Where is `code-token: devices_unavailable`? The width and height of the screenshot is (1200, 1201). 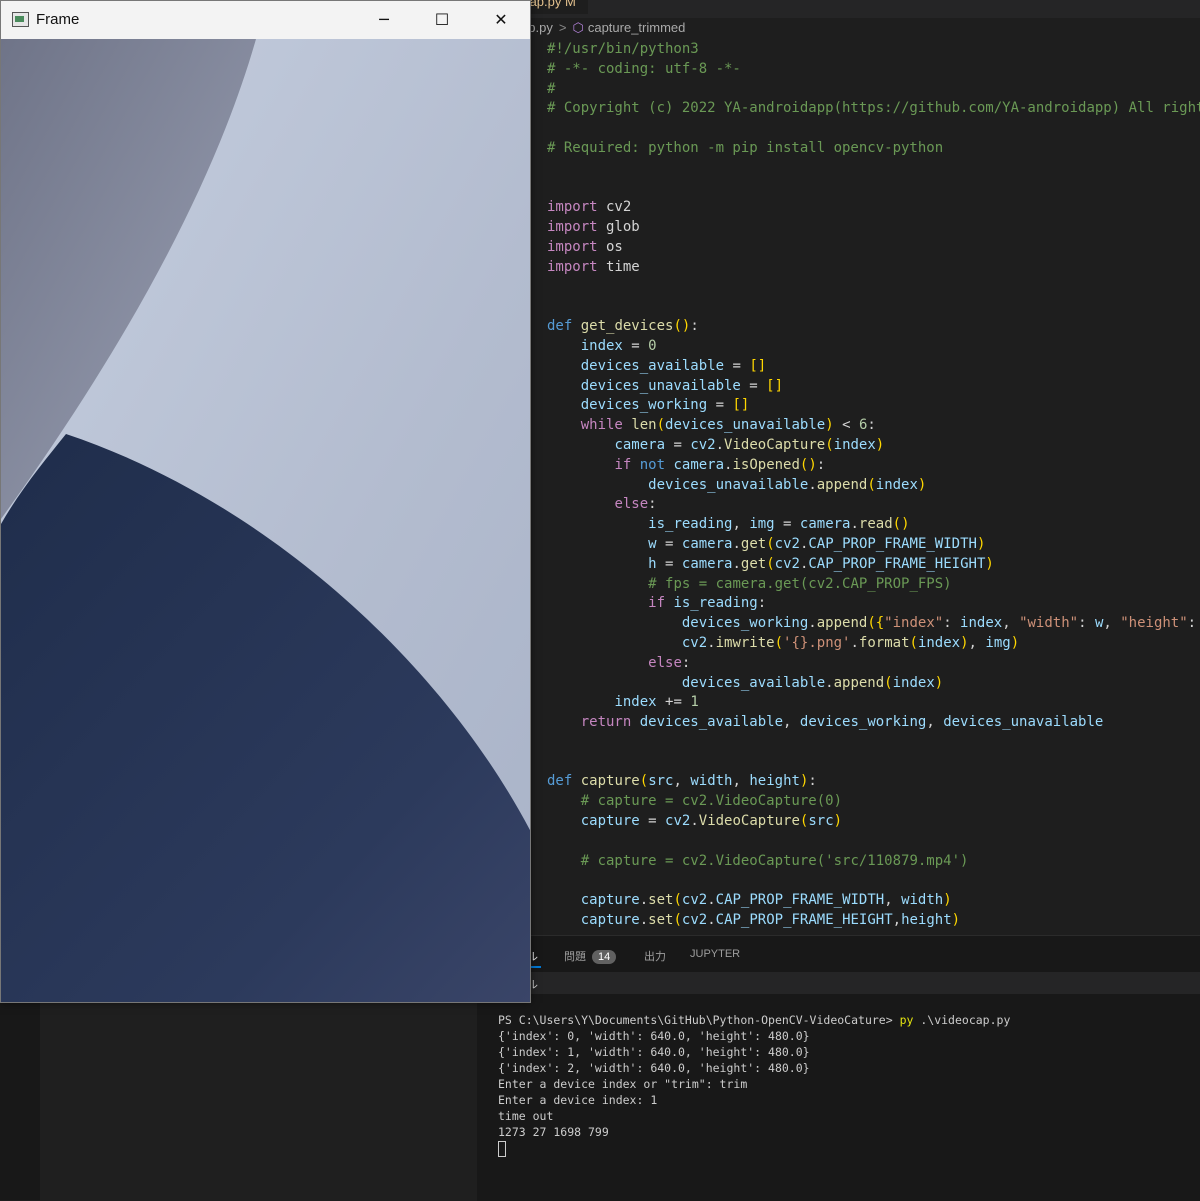 code-token: devices_unavailable is located at coordinates (745, 425).